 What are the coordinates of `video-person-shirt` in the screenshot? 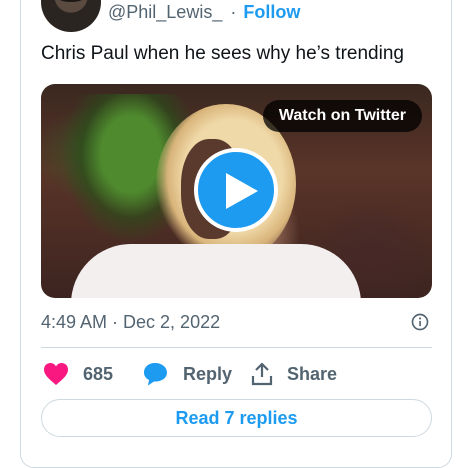 It's located at (216, 271).